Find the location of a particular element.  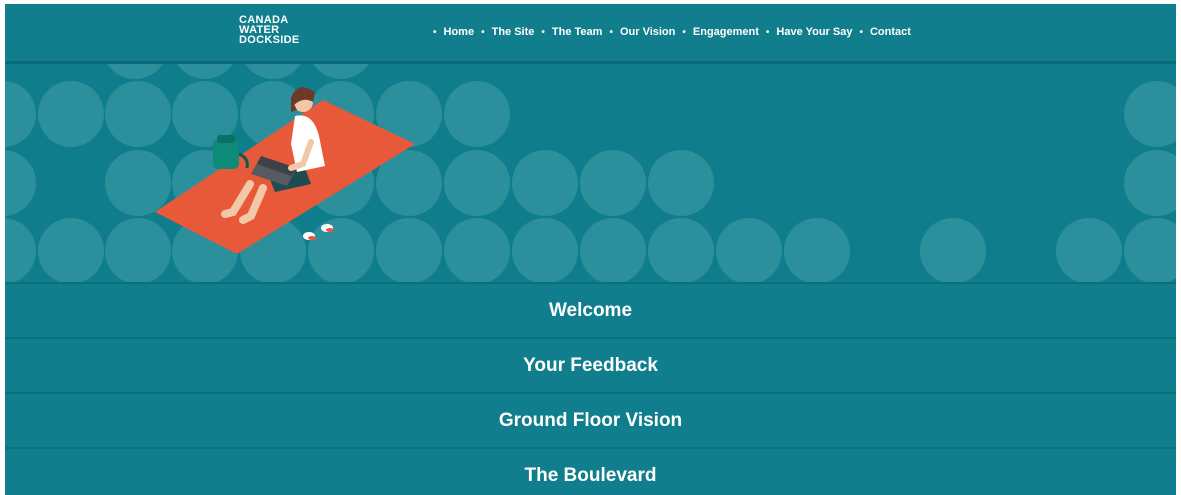

logo-line-3: DOCKSIDE is located at coordinates (269, 40).